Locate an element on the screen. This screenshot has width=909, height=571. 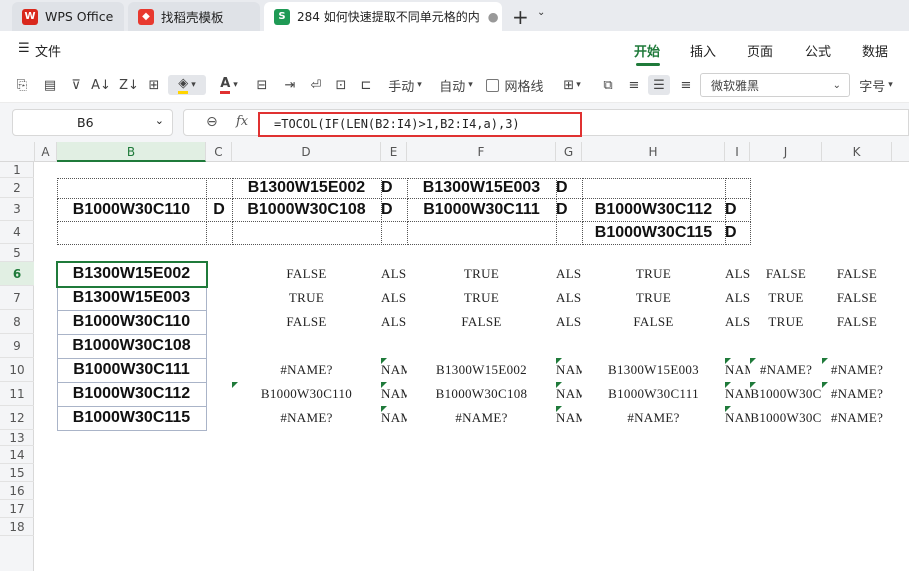
formula-text: =TOCOL(IF(LEN(B2:I4)>1,B2:I4,a),3) is located at coordinates (420, 124).